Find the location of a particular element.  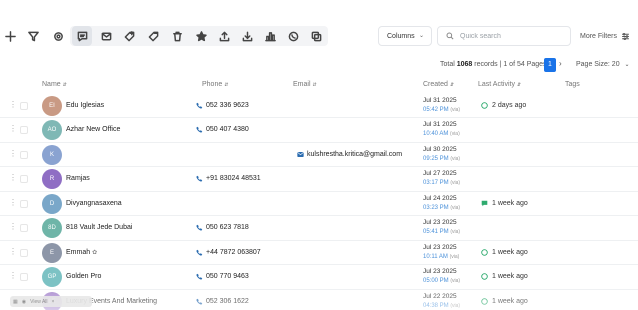

contact-phone: 050 770 9463 is located at coordinates (222, 276).